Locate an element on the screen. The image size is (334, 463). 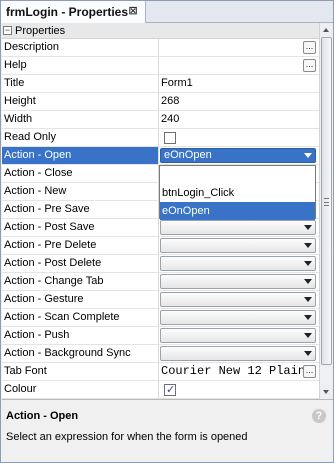
tab-strip: frmLogin - Properties ⊠ is located at coordinates (167, 12).